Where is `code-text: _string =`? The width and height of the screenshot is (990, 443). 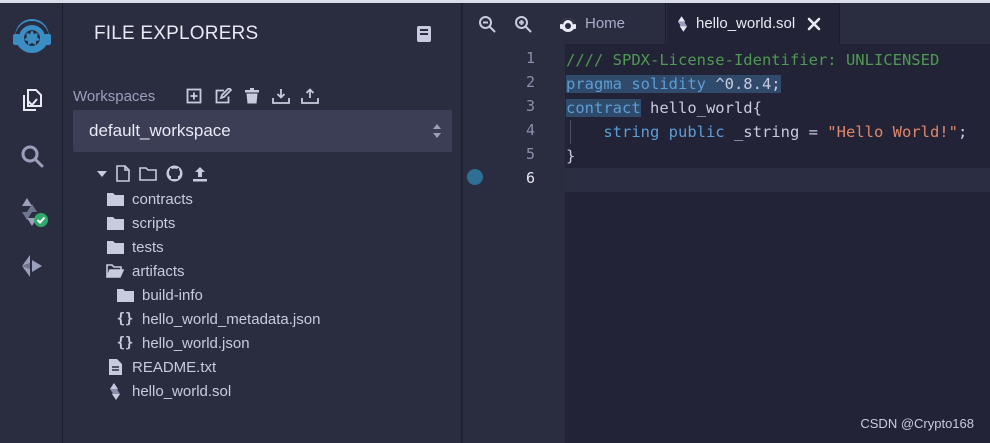
code-text: _string = is located at coordinates (776, 132).